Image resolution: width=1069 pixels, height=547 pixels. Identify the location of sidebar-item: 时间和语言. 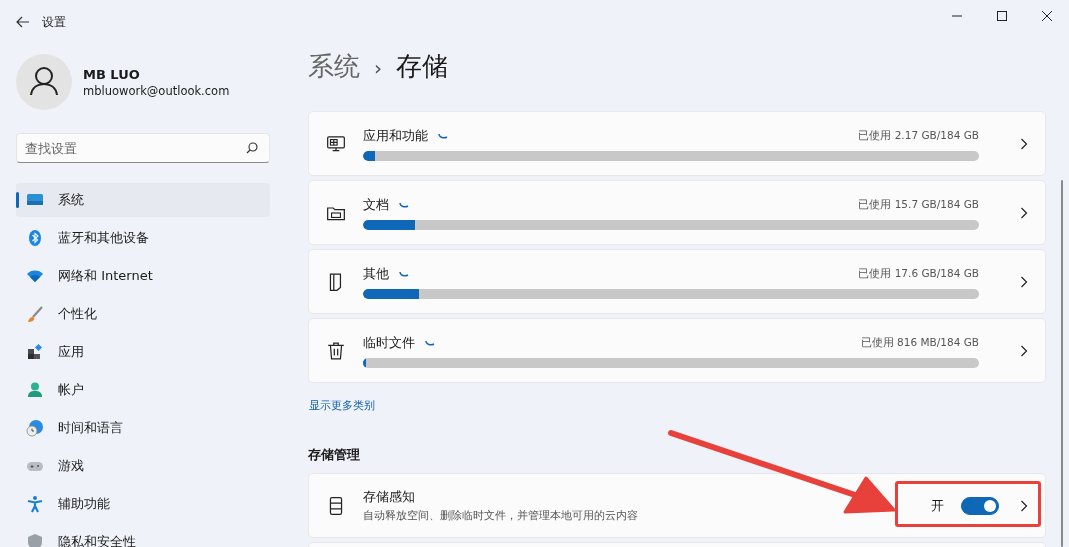
(143, 428).